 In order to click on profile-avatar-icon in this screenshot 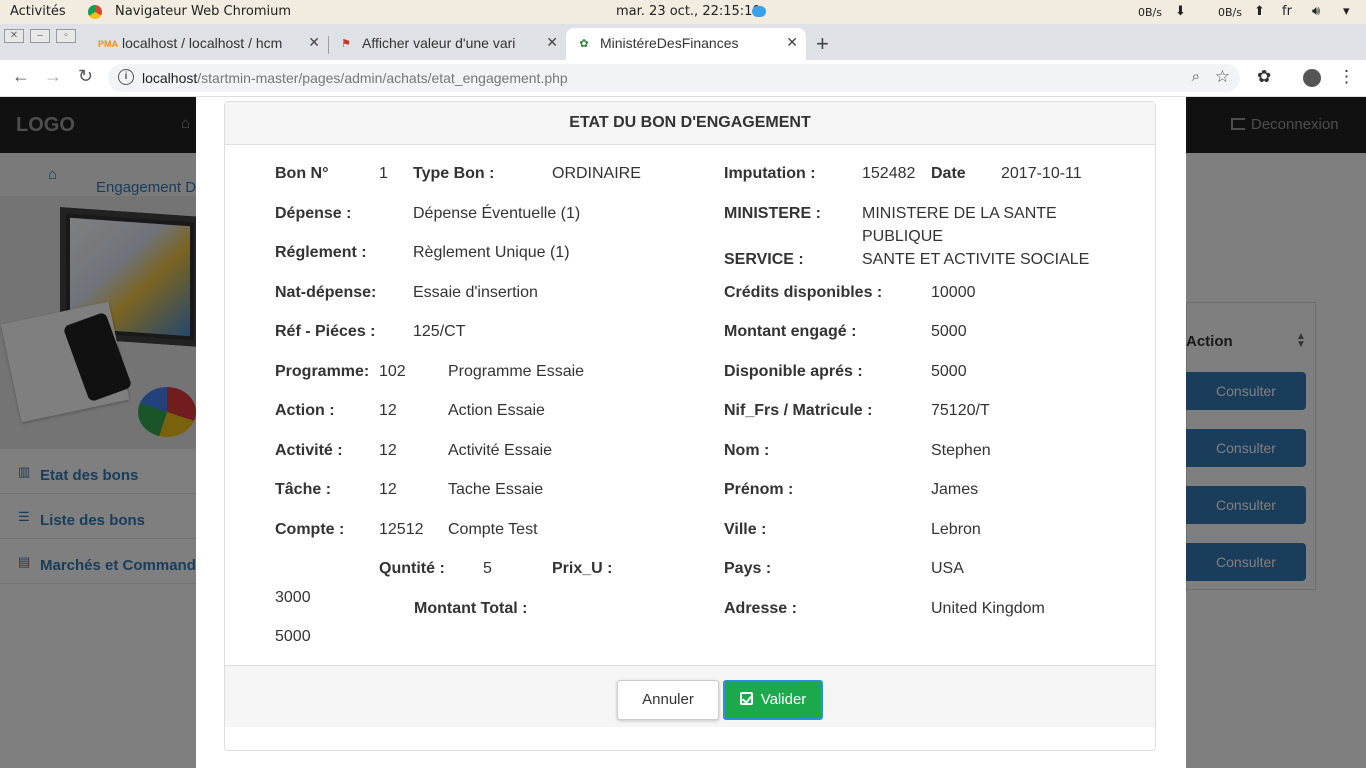, I will do `click(1312, 78)`.